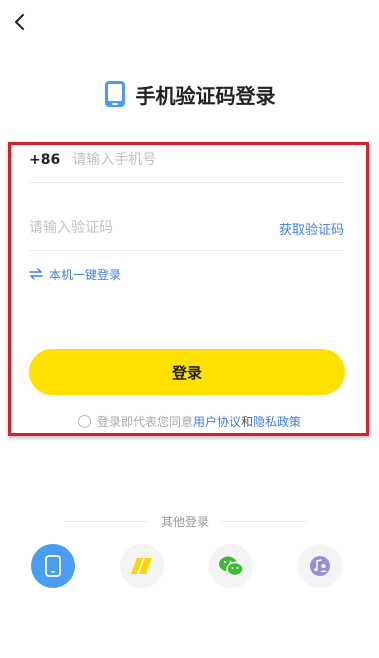 The image size is (379, 658). I want to click on page-title: 手机验证码登录, so click(205, 95).